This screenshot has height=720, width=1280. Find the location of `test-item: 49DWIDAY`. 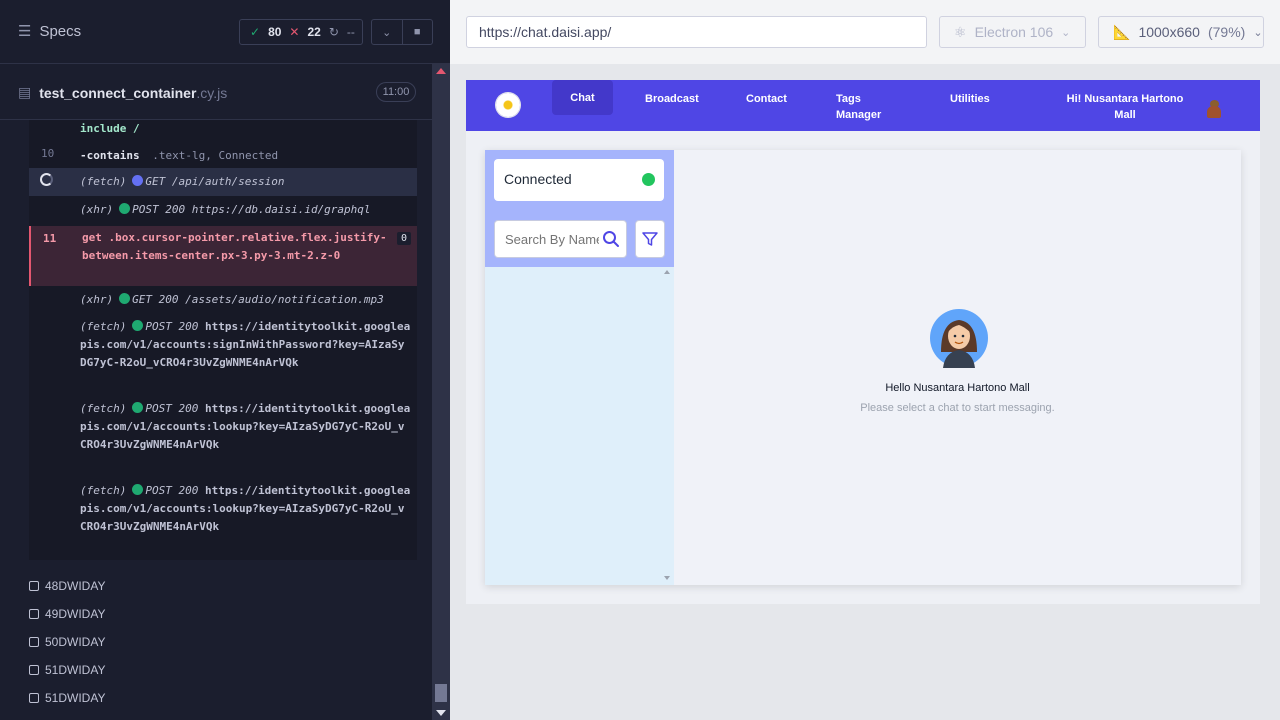

test-item: 49DWIDAY is located at coordinates (229, 614).